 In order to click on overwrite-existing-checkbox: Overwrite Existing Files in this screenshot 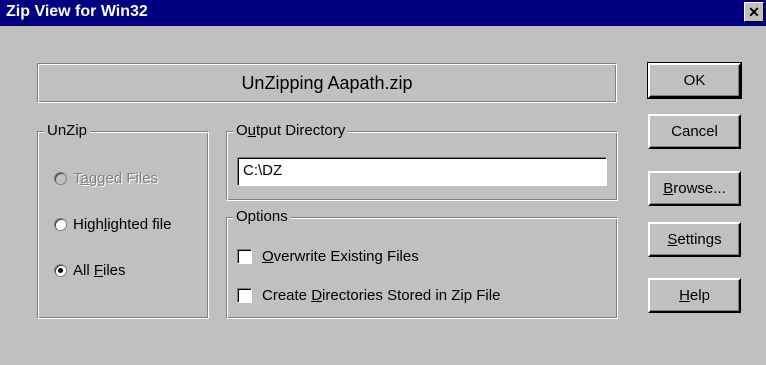, I will do `click(328, 256)`.